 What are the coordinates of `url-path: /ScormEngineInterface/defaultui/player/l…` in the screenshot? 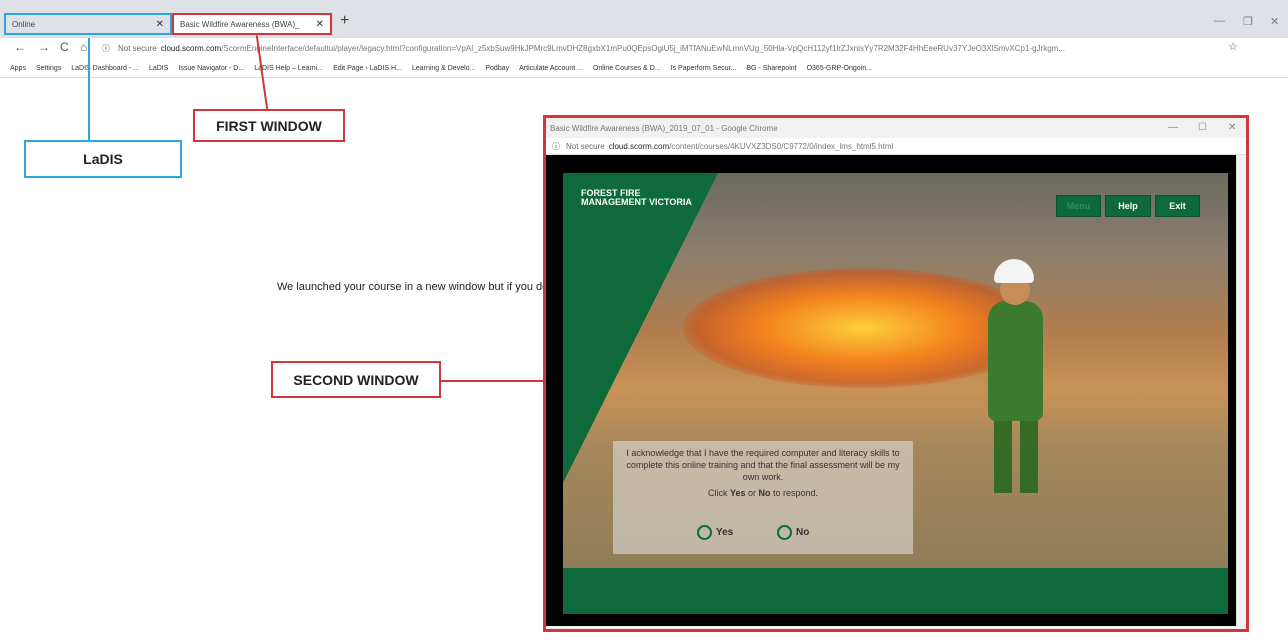 It's located at (643, 48).